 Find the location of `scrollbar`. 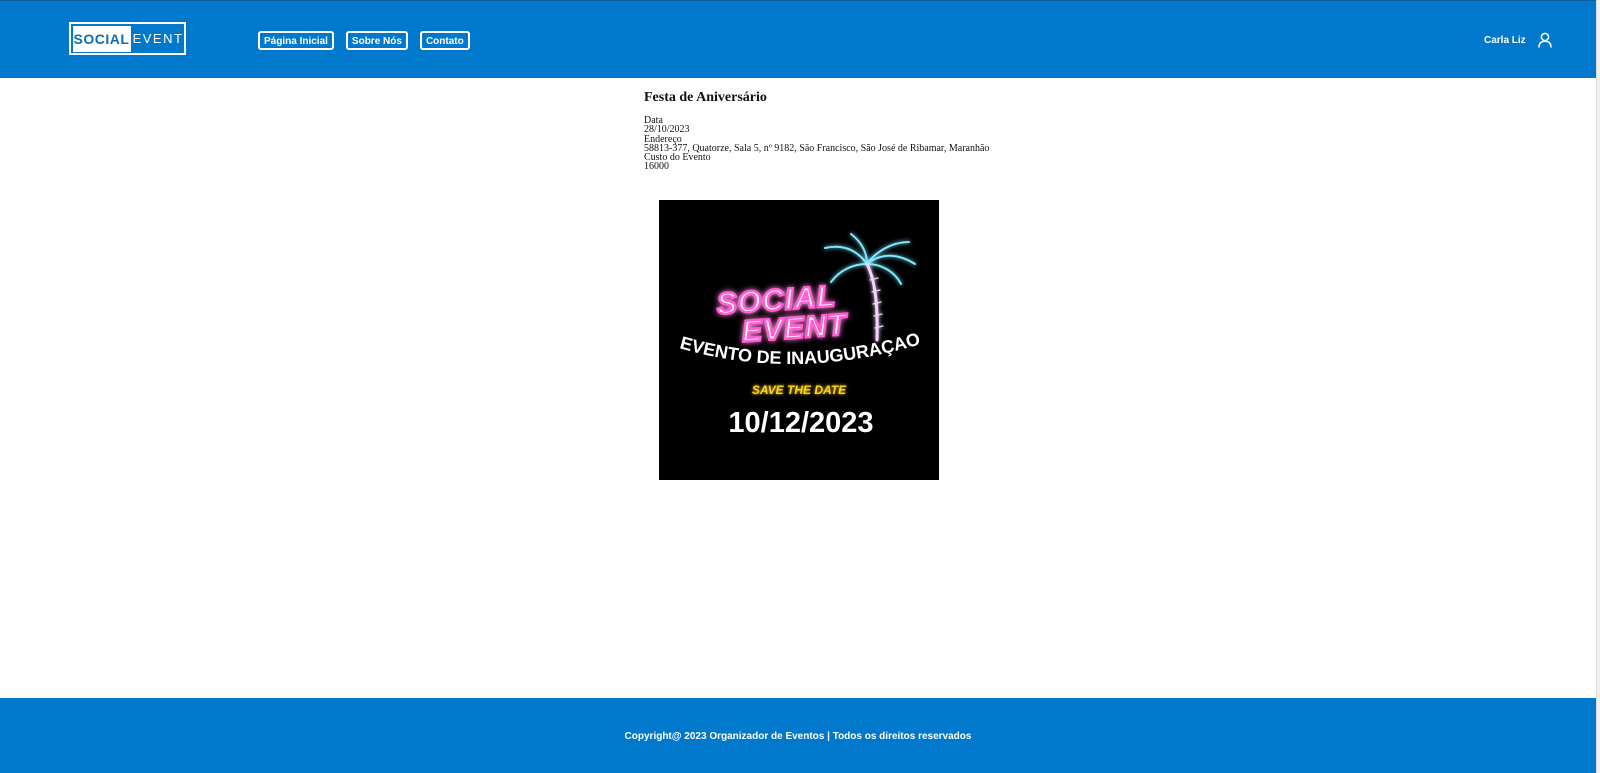

scrollbar is located at coordinates (1598, 386).